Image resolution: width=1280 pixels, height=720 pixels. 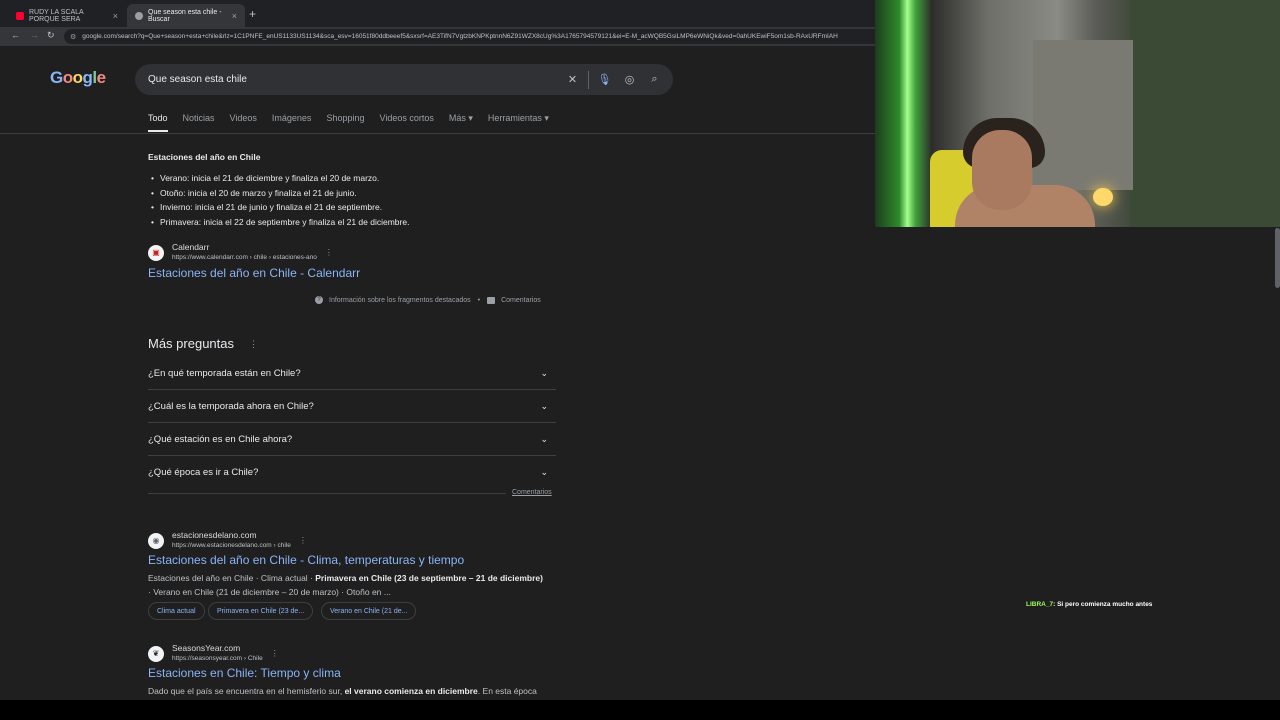 I want to click on site-info-icon: ⚙, so click(x=73, y=37).